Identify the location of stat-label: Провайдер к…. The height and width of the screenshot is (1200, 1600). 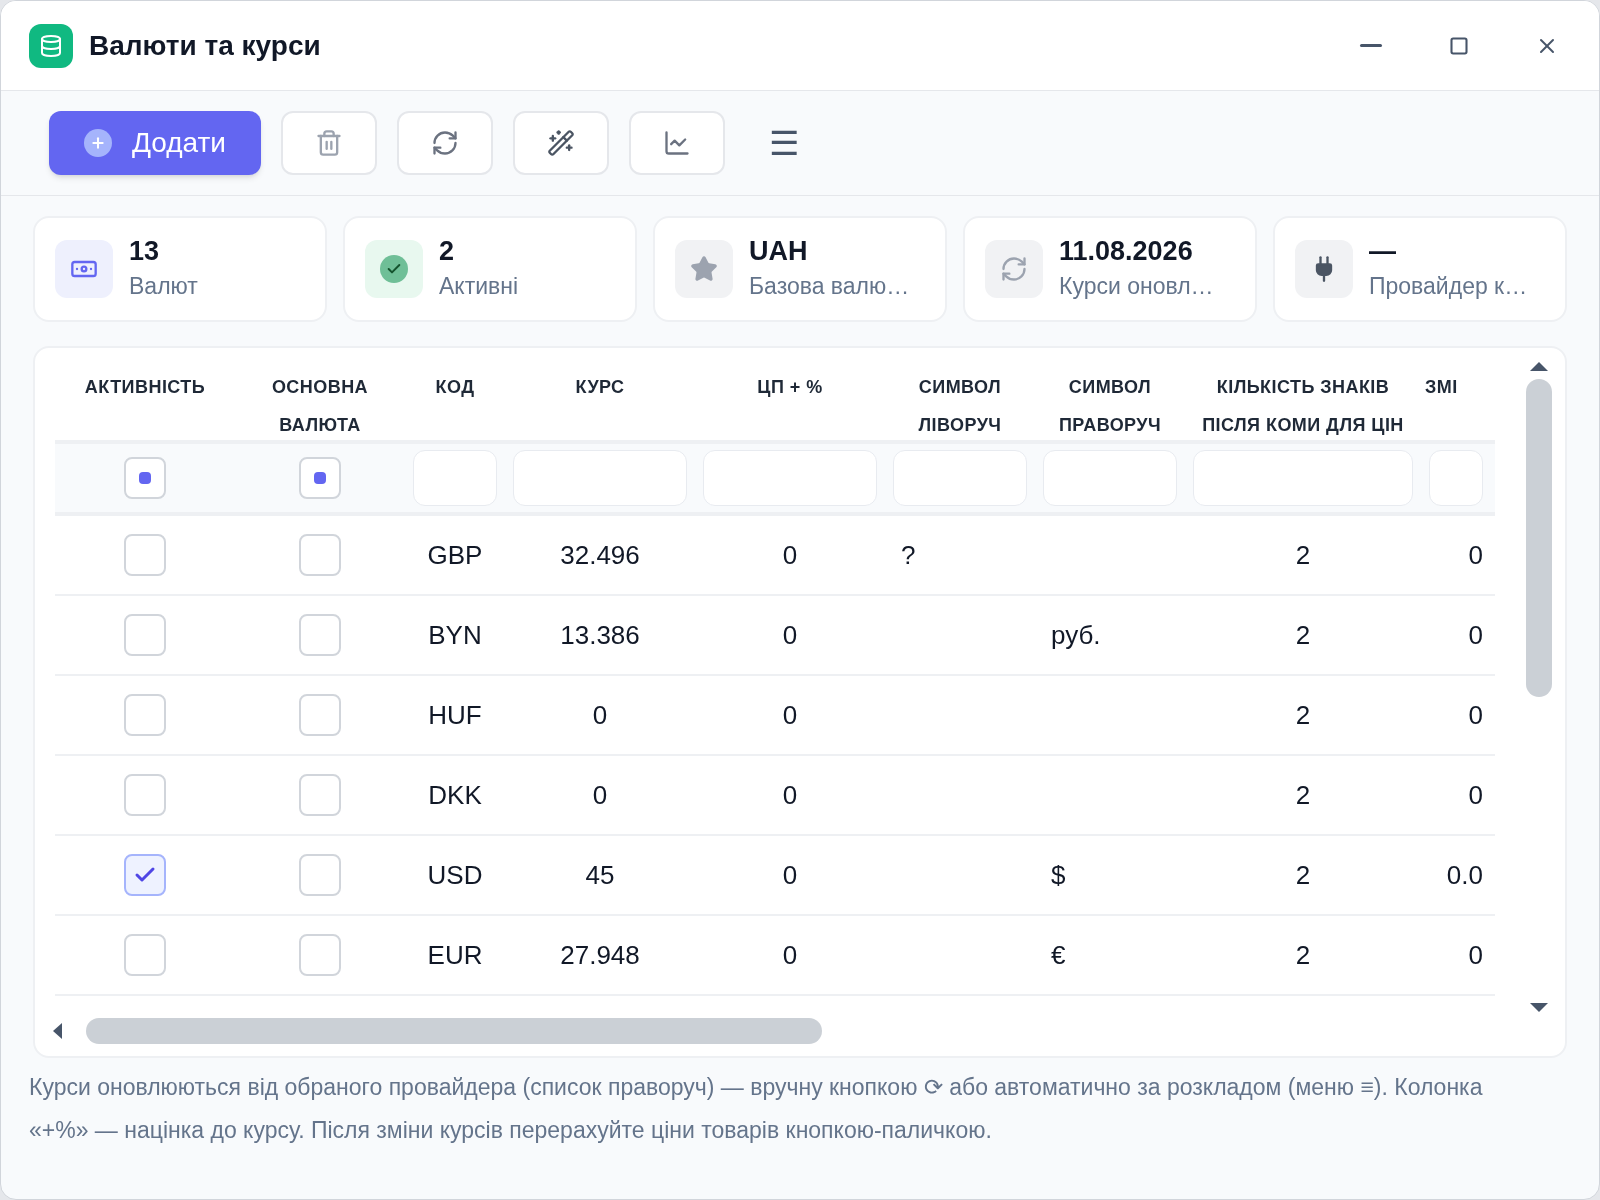
(1448, 286).